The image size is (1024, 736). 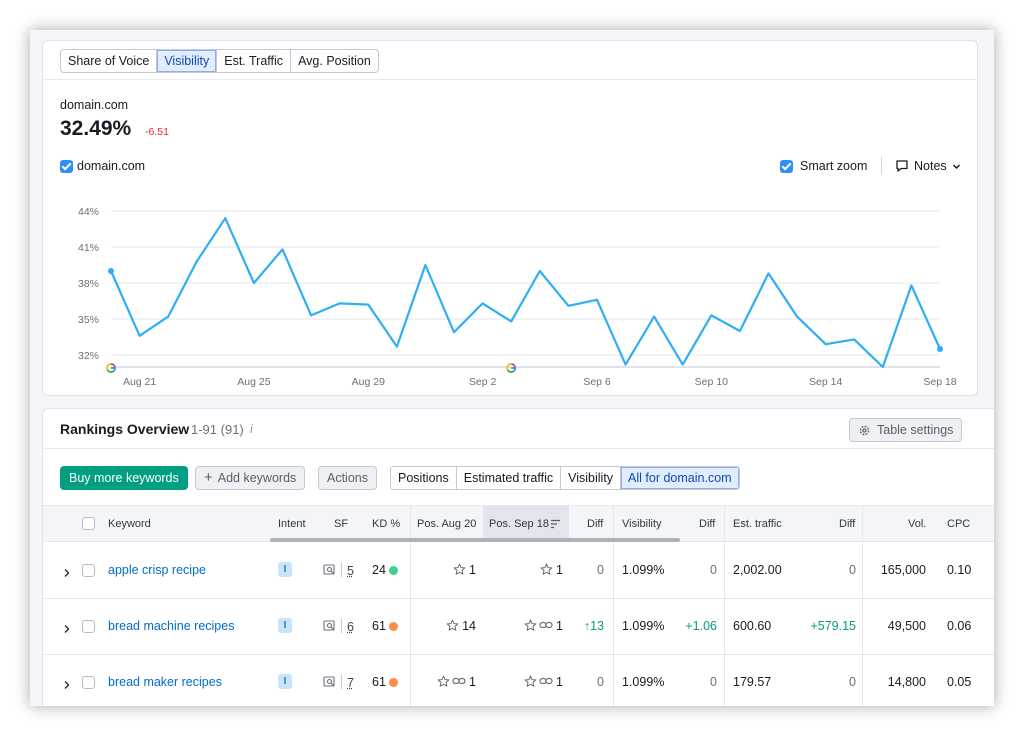 I want to click on col-visibility: Visibility, so click(x=642, y=524).